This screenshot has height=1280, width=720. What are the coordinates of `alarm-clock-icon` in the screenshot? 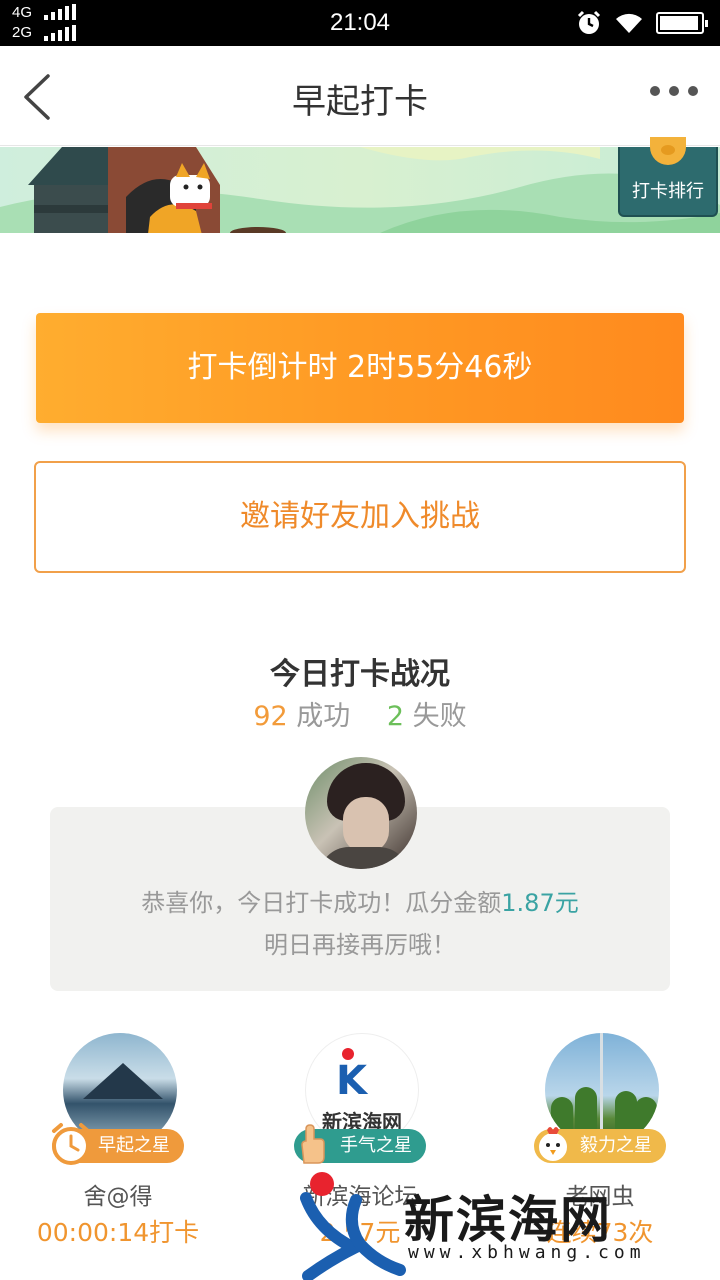 It's located at (71, 1144).